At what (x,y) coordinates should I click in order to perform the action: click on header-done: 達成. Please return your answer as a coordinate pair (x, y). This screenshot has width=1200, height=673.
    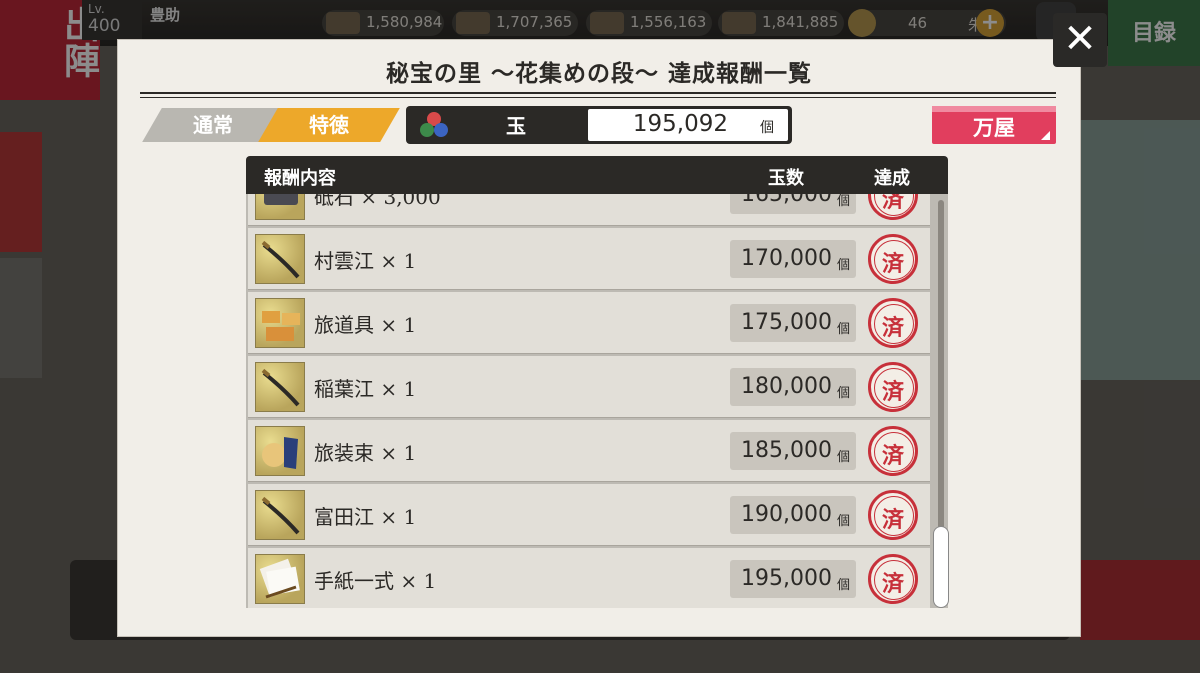
    Looking at the image, I should click on (892, 178).